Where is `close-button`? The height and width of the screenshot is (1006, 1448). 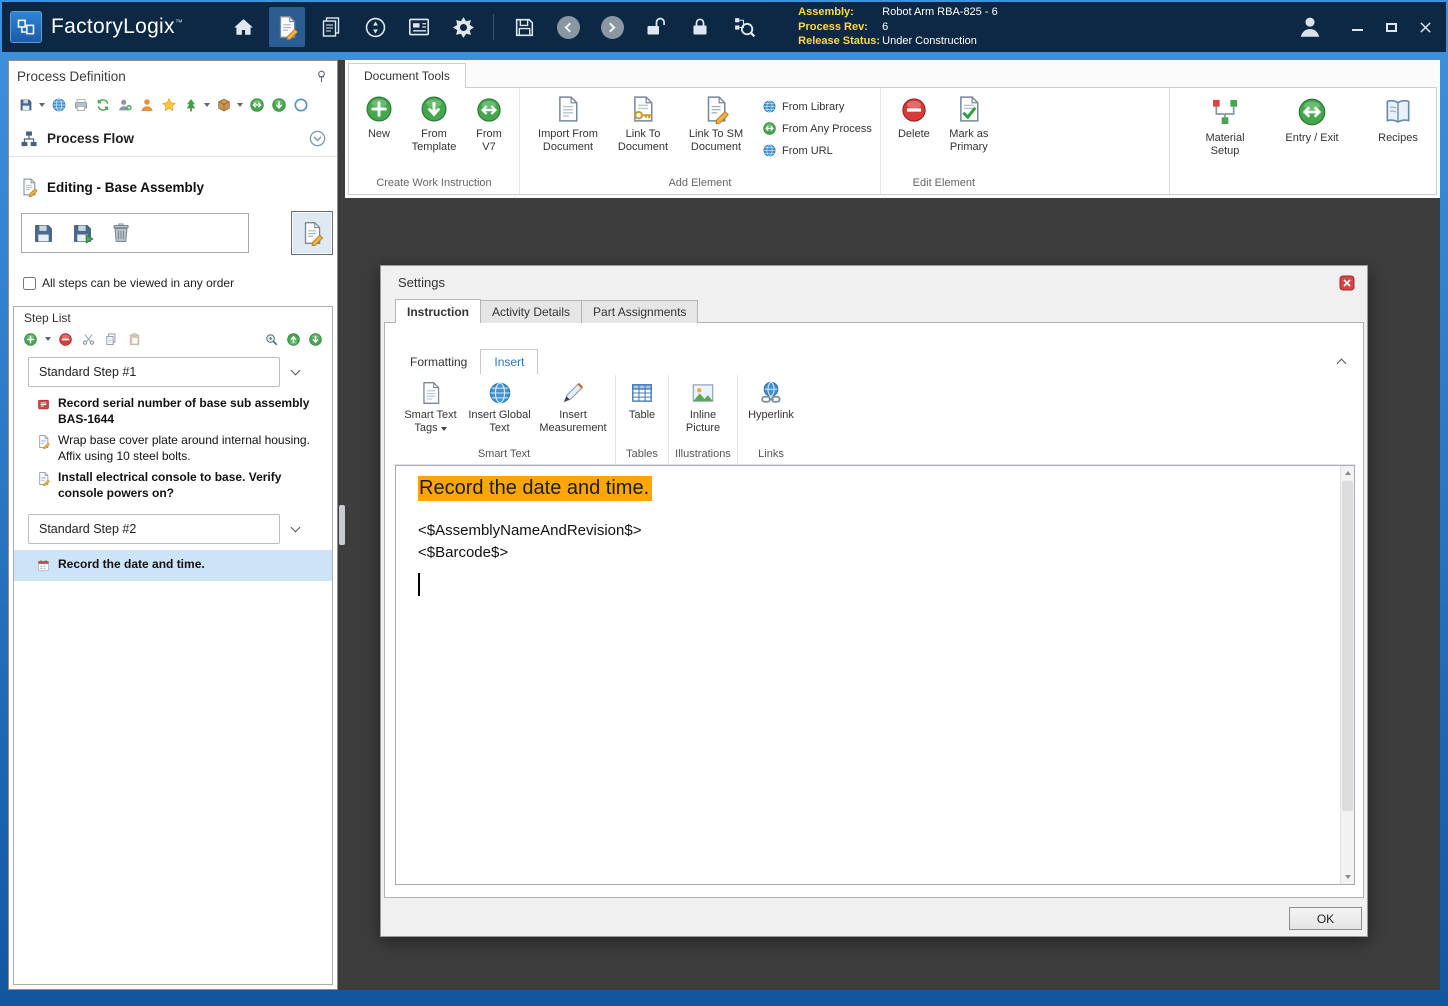 close-button is located at coordinates (1425, 27).